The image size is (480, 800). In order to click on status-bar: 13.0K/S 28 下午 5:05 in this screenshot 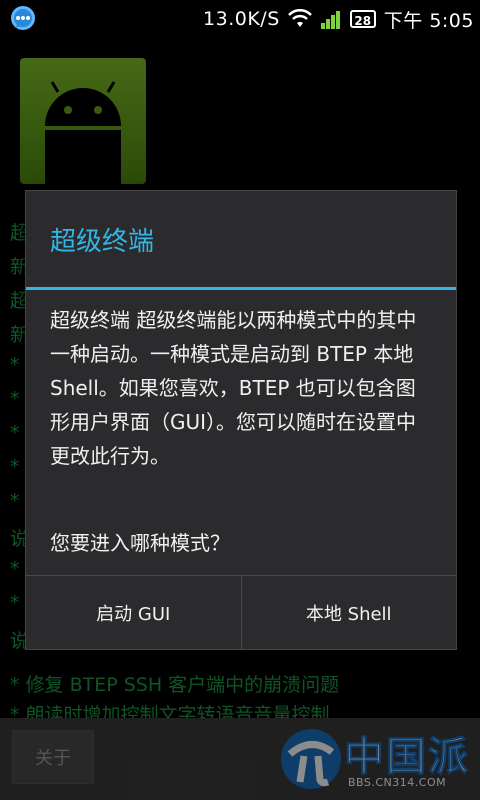, I will do `click(240, 19)`.